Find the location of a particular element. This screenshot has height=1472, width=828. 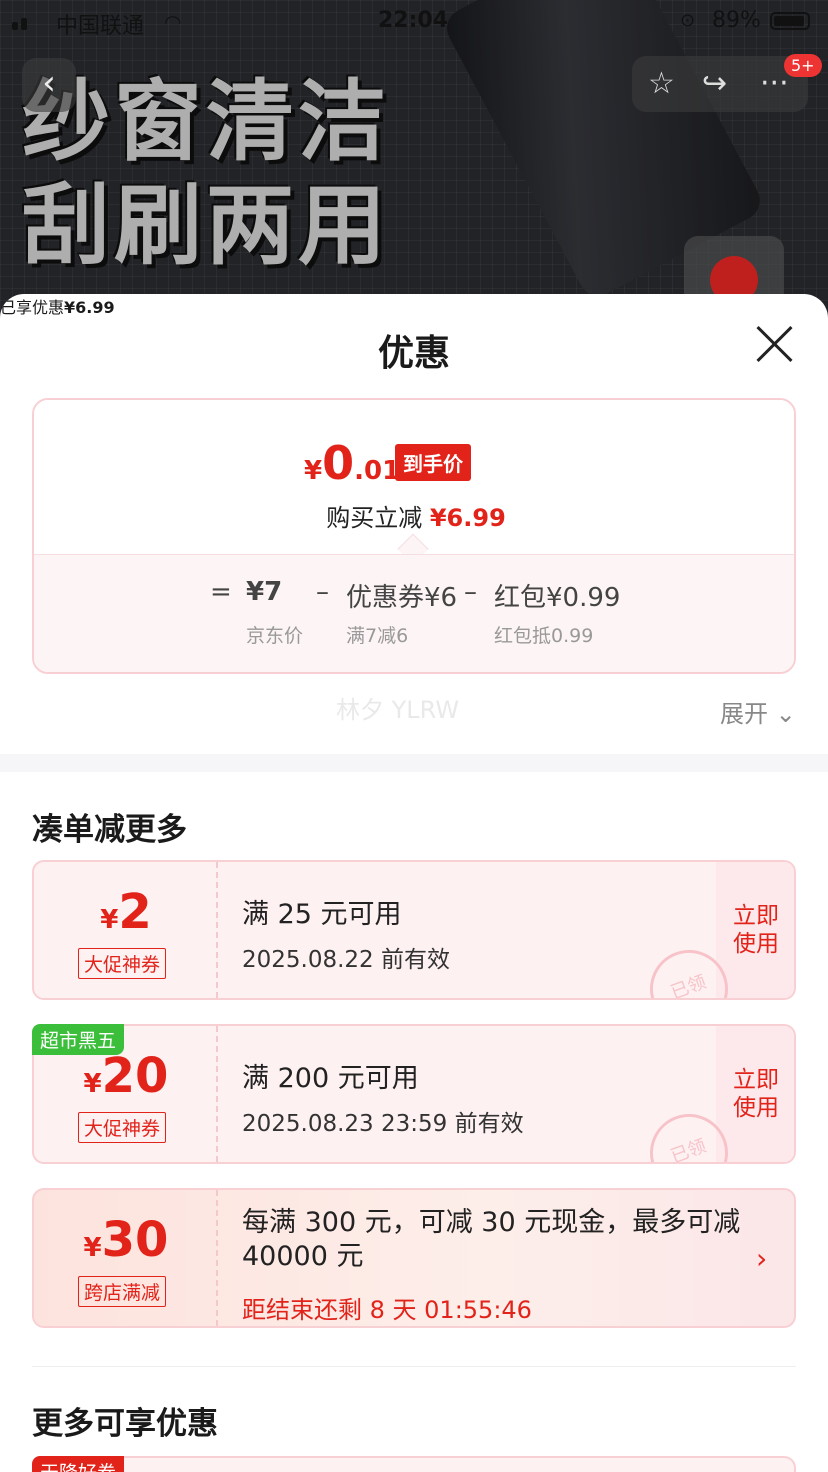

divider-line is located at coordinates (414, 1366).